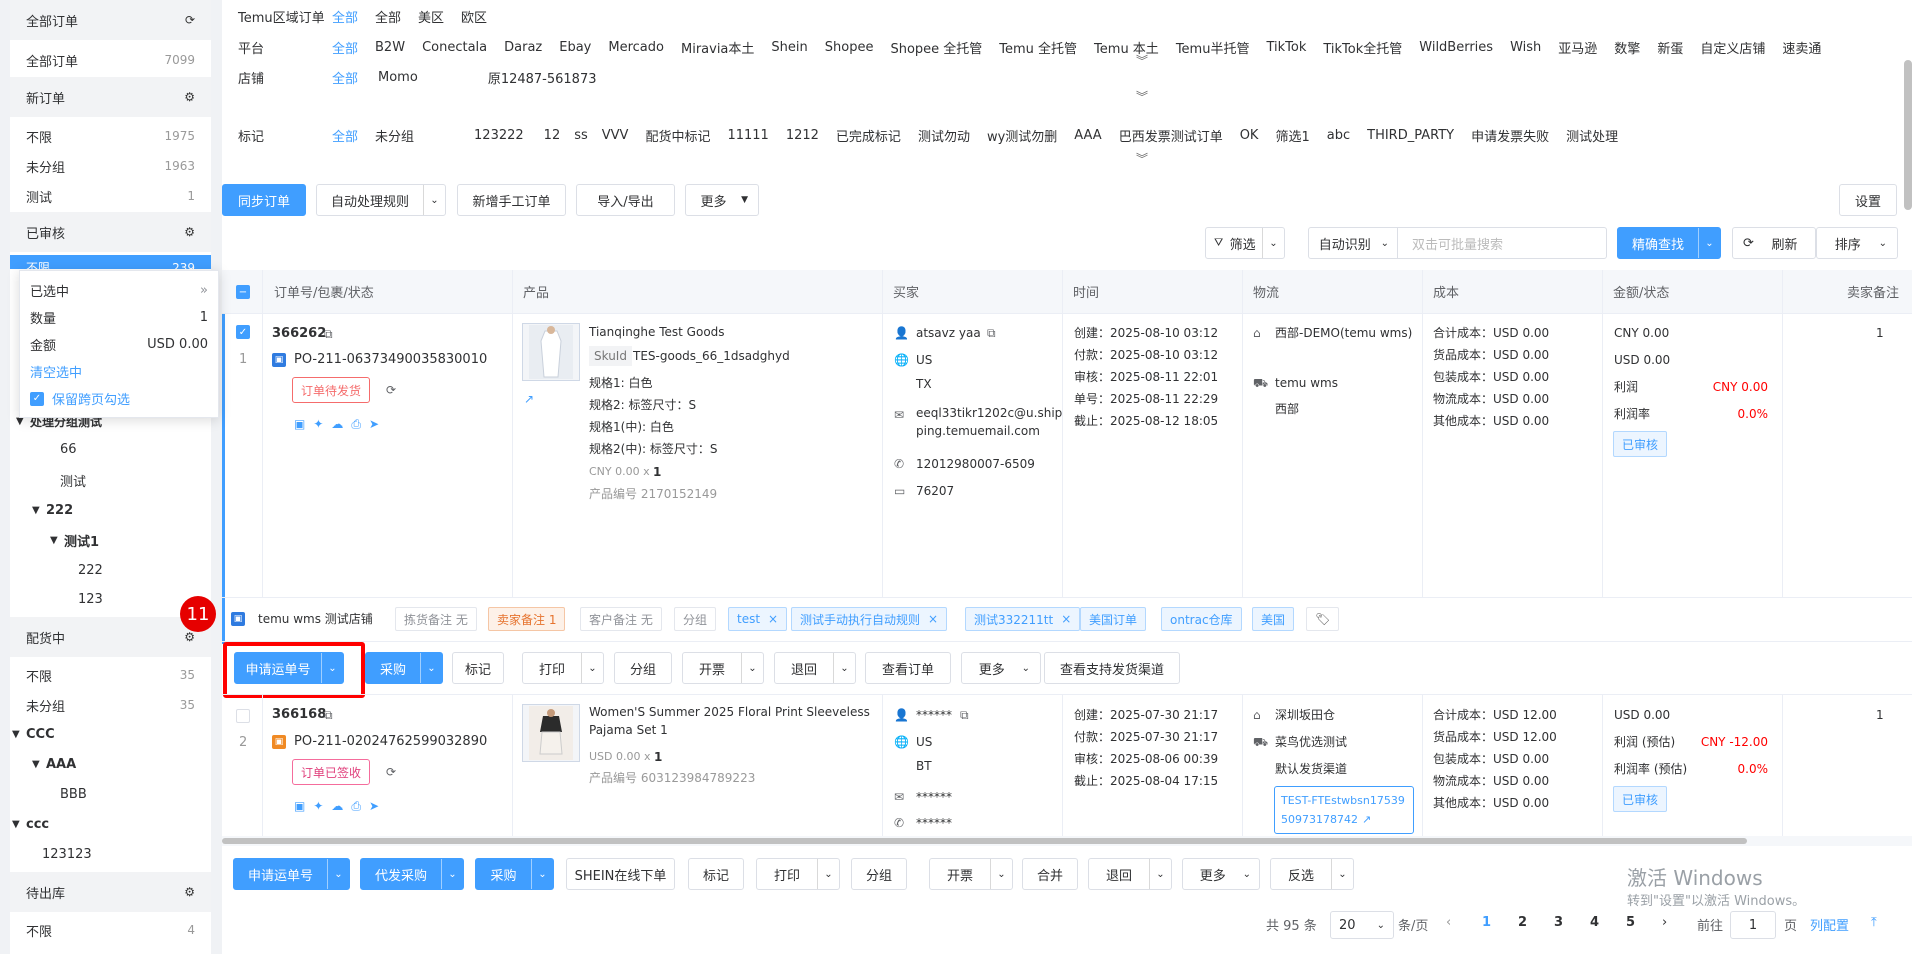 Image resolution: width=1912 pixels, height=954 pixels. I want to click on filter-option: 测试处理, so click(1592, 135).